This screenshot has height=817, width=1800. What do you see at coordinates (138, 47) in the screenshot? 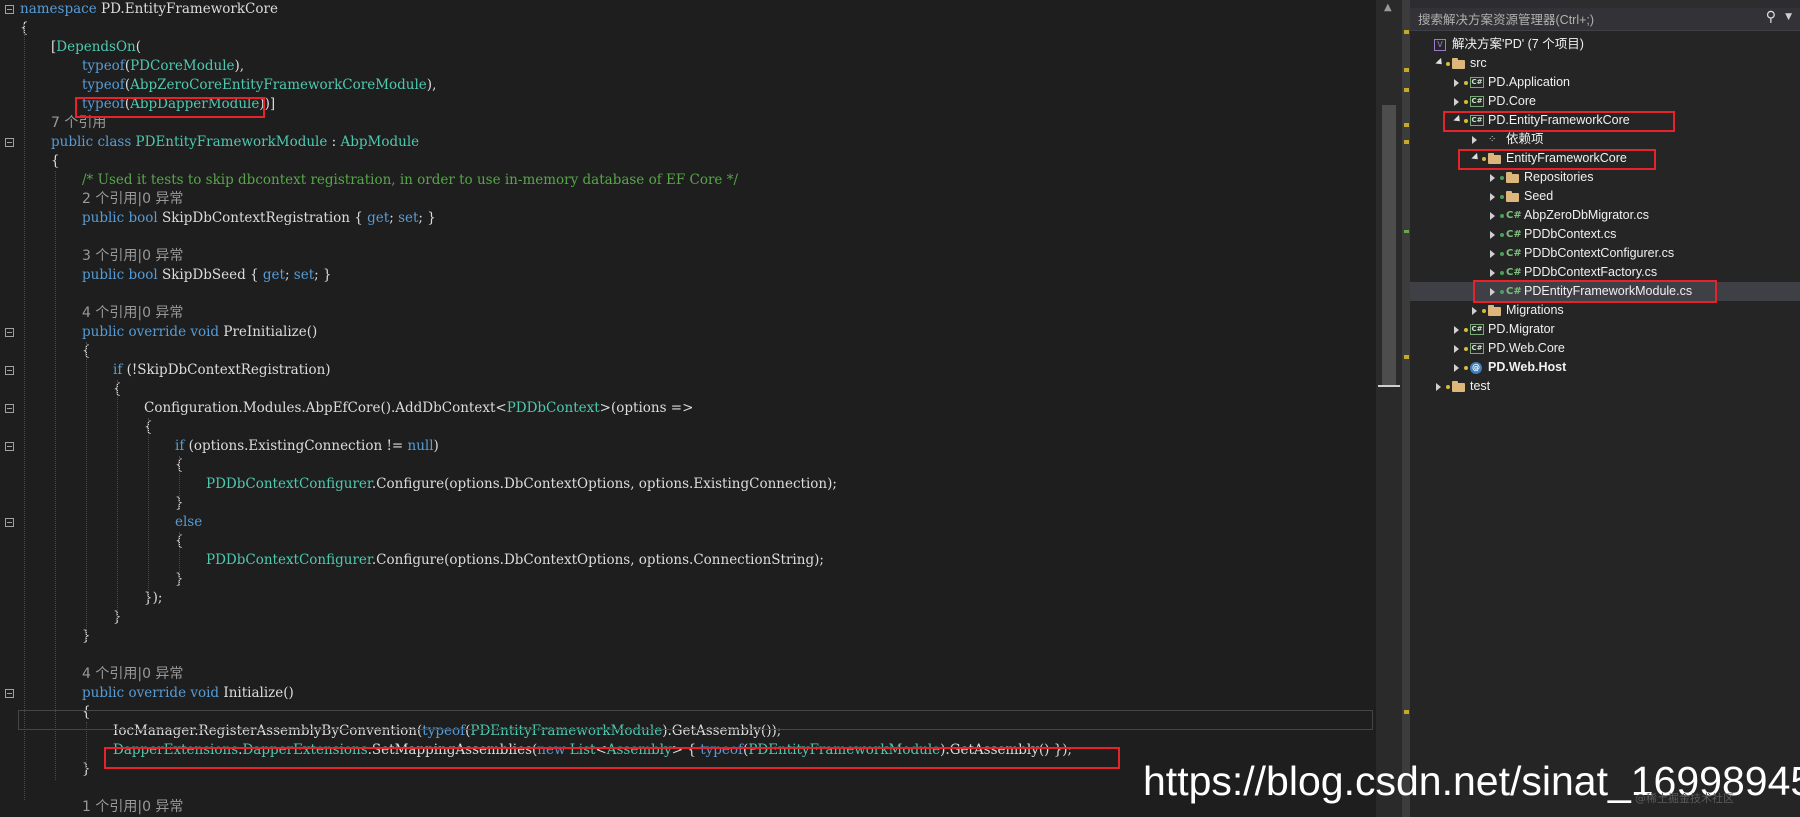
I see `code-token: (` at bounding box center [138, 47].